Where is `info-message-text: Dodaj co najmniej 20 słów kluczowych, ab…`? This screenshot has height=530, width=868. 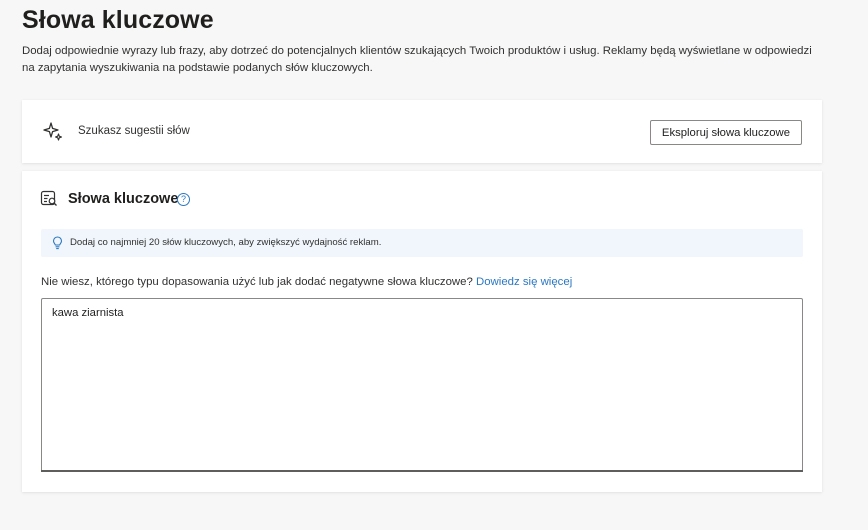
info-message-text: Dodaj co najmniej 20 słów kluczowych, ab… is located at coordinates (226, 242).